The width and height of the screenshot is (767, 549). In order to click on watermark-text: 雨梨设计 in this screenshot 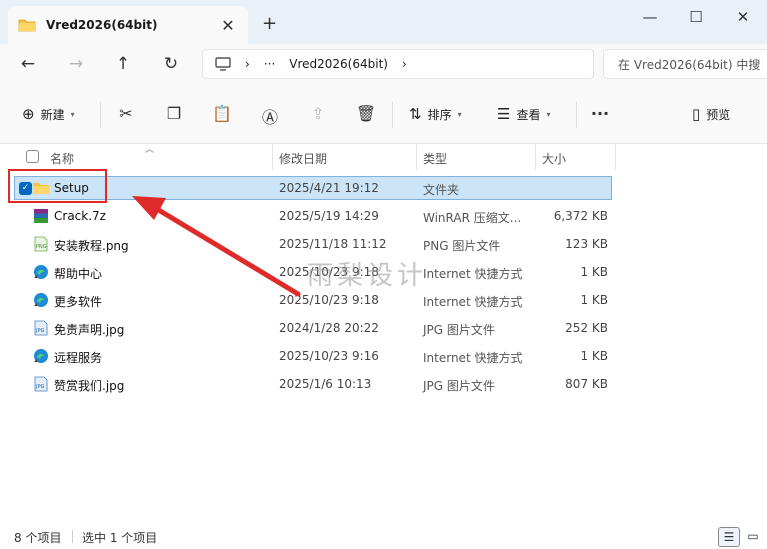, I will do `click(367, 276)`.